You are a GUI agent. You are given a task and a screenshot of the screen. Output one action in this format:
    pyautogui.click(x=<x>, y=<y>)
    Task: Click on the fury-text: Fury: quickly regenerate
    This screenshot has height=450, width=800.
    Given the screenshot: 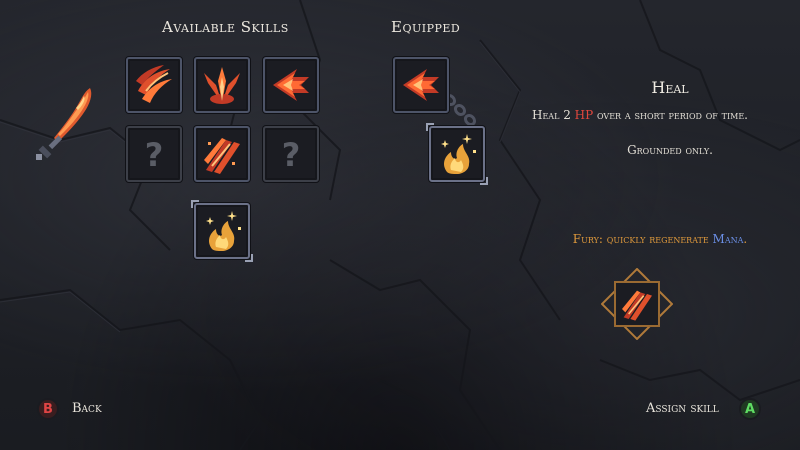 What is the action you would take?
    pyautogui.click(x=642, y=239)
    